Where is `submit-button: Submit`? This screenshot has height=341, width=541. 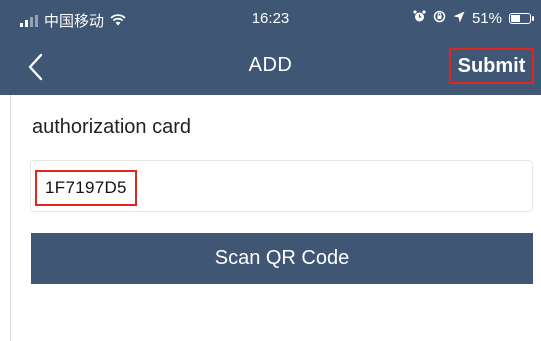 submit-button: Submit is located at coordinates (491, 66).